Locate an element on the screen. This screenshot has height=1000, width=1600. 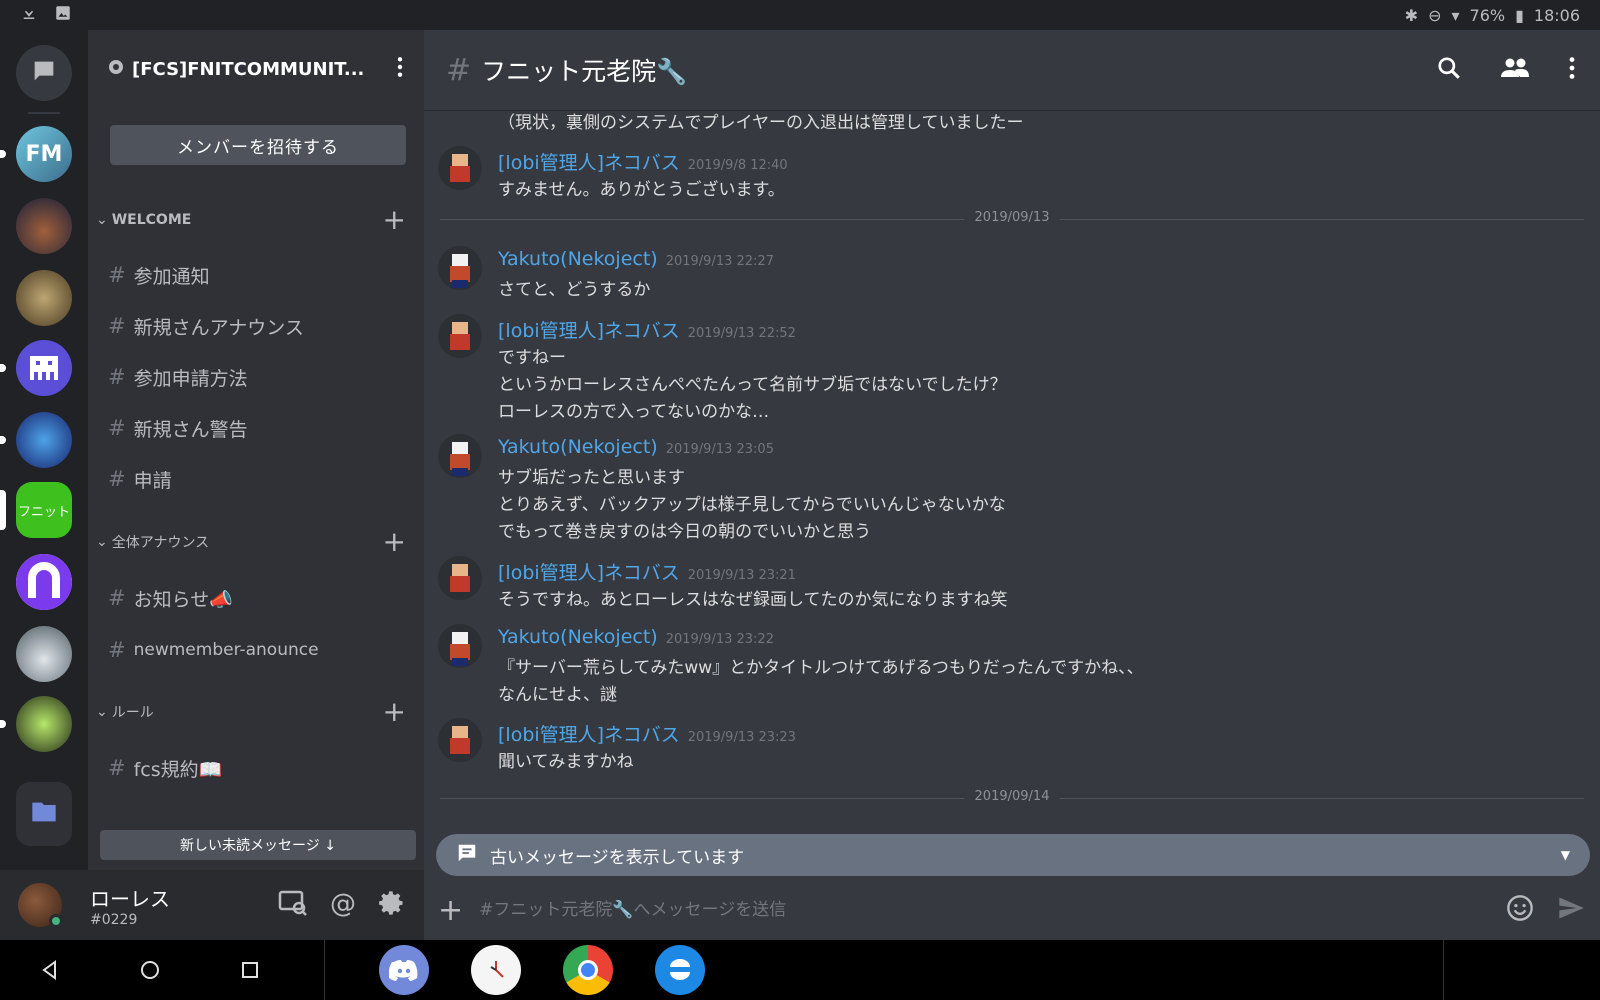
category-rules: ⌄ ルール + is located at coordinates (256, 712).